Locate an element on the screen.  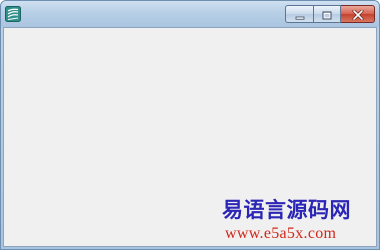
close-button is located at coordinates (358, 14).